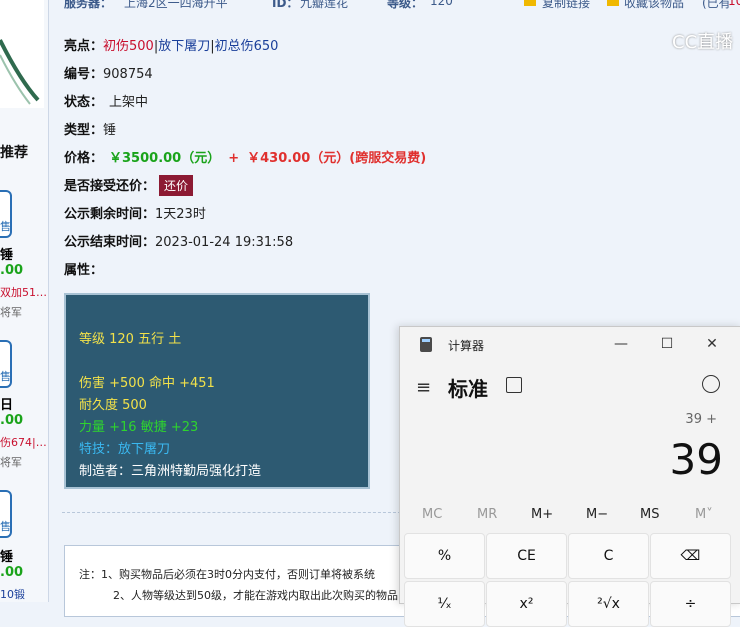 This screenshot has width=740, height=627. I want to click on remaining-value: 1天23时, so click(180, 214).